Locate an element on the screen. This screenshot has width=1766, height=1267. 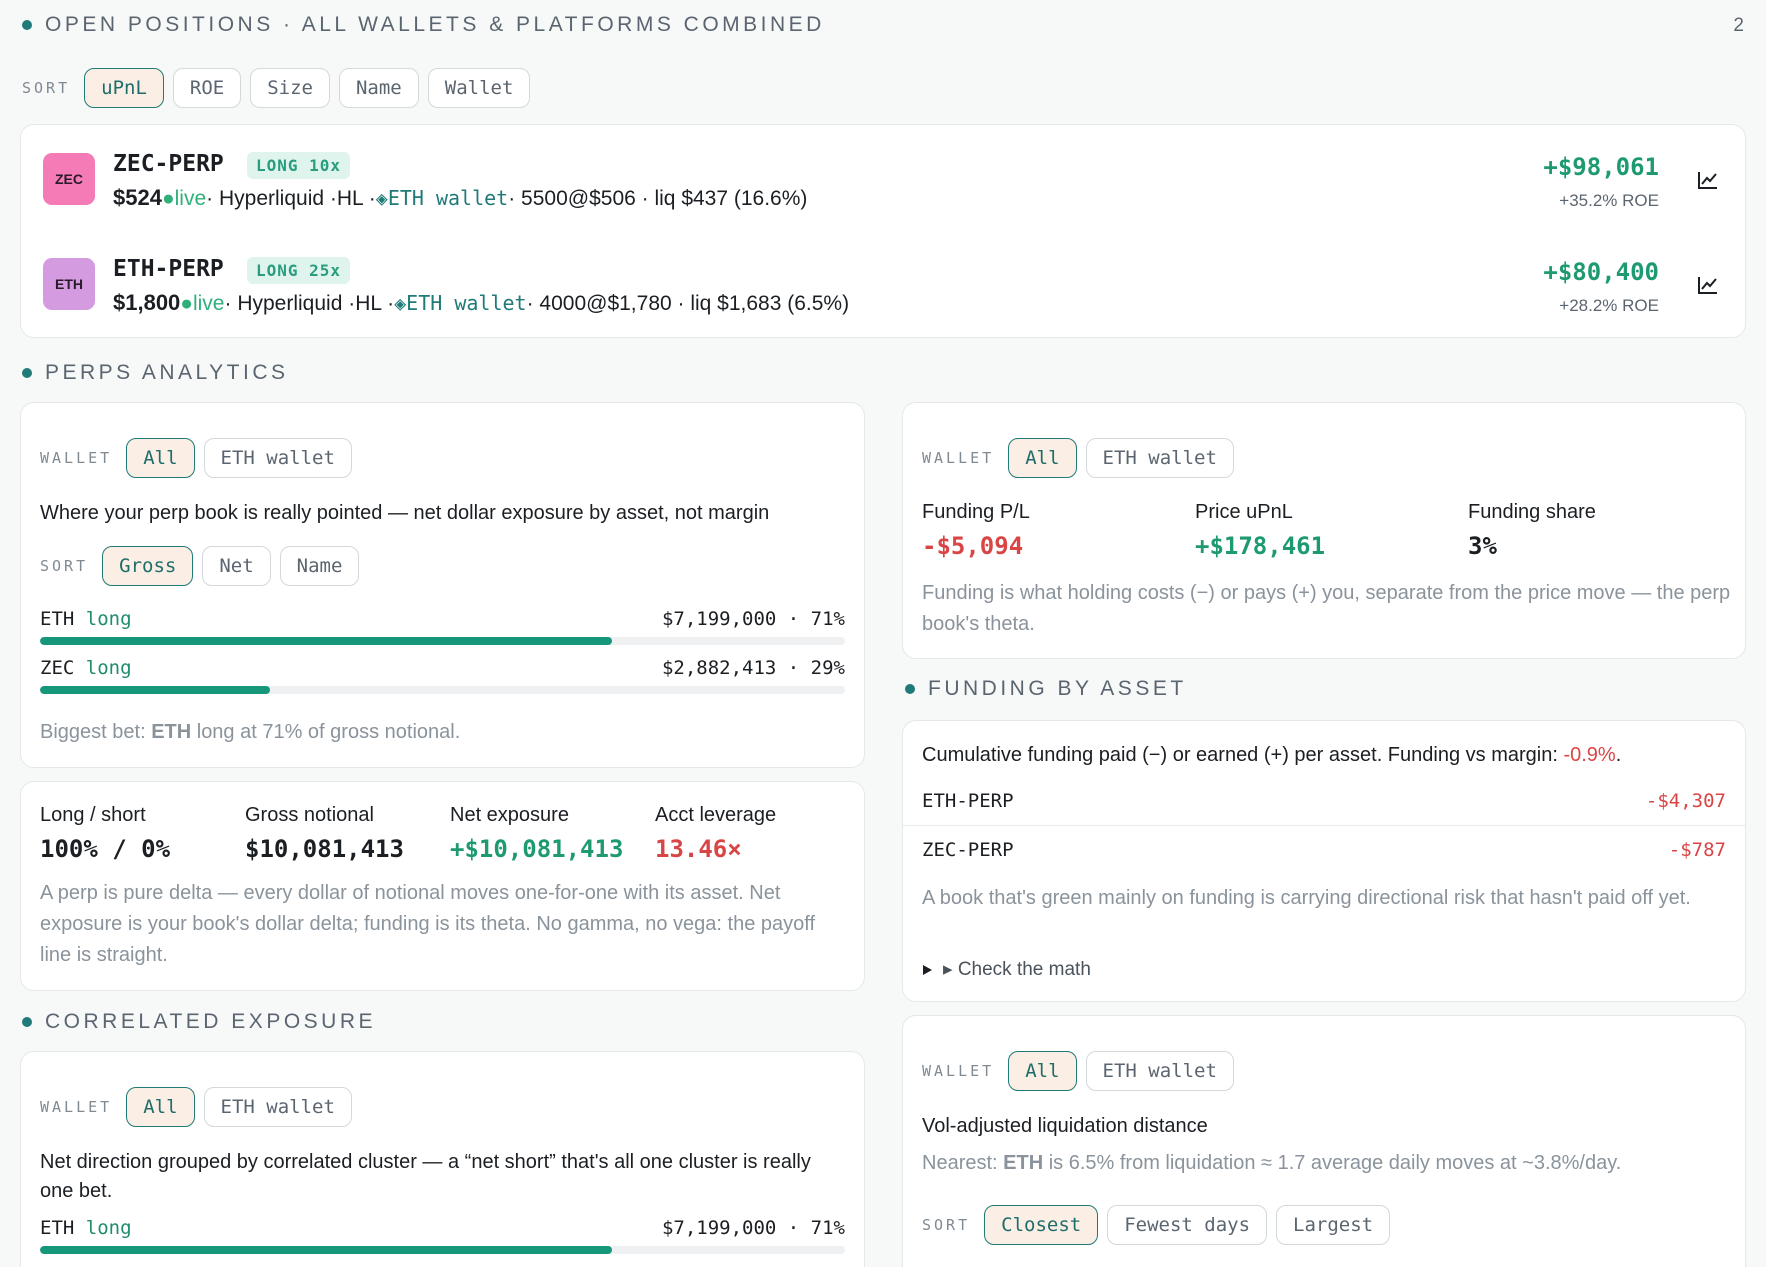
positions-sort-bar: SORT uPnL ROE Size Name Wallet is located at coordinates (280, 88).